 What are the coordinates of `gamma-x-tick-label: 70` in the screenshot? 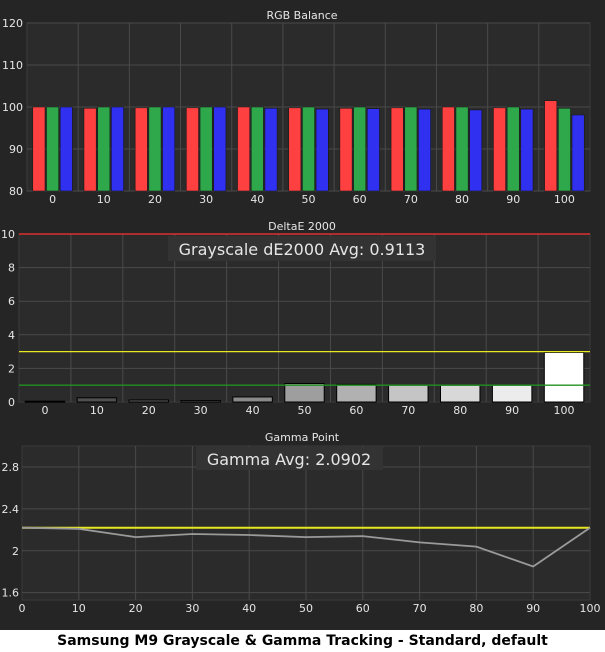 It's located at (420, 608).